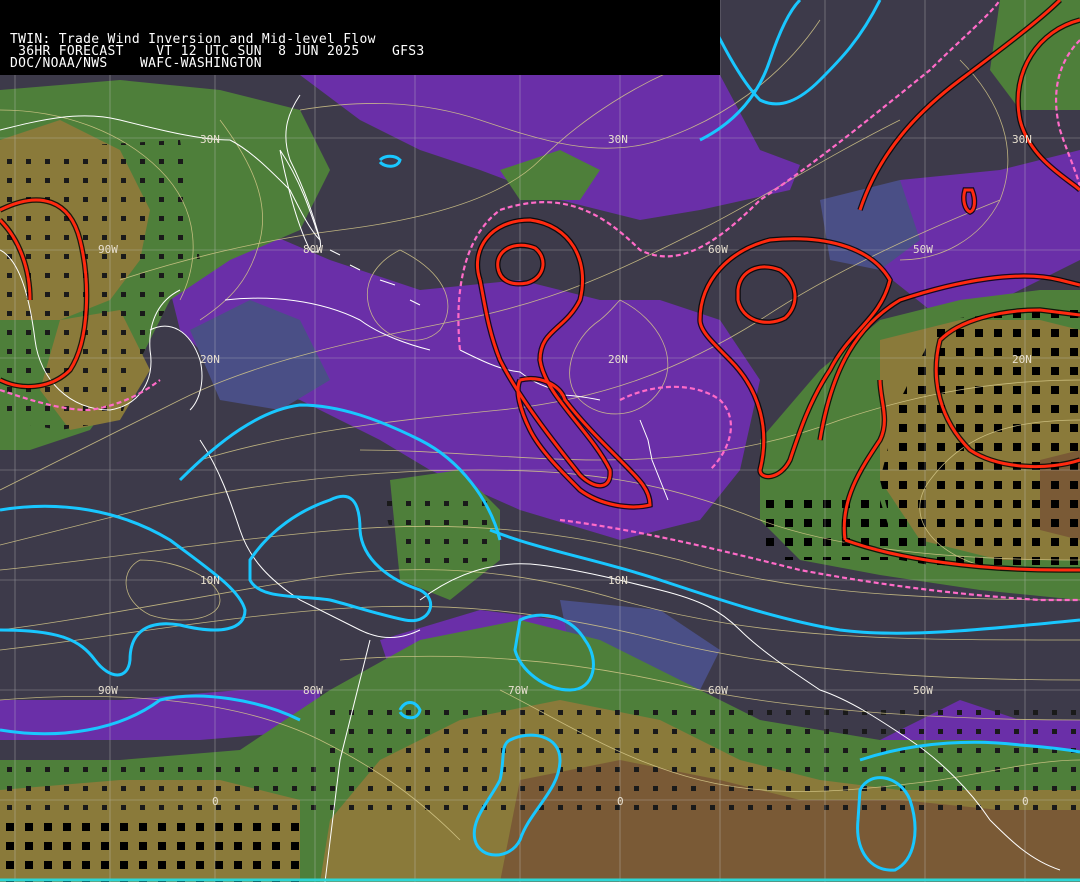 Image resolution: width=1080 pixels, height=882 pixels. What do you see at coordinates (620, 801) in the screenshot?
I see `lat-label-0: 0` at bounding box center [620, 801].